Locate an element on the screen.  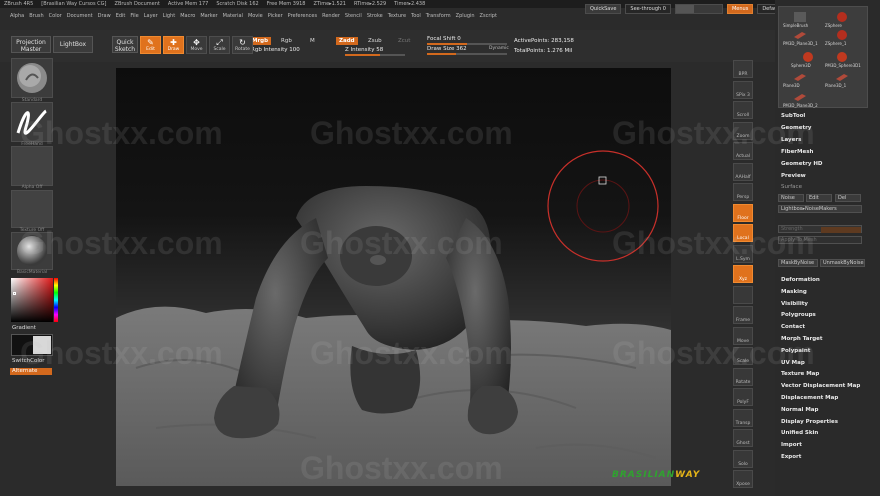
shelf-blank-button is located at coordinates (743, 294).